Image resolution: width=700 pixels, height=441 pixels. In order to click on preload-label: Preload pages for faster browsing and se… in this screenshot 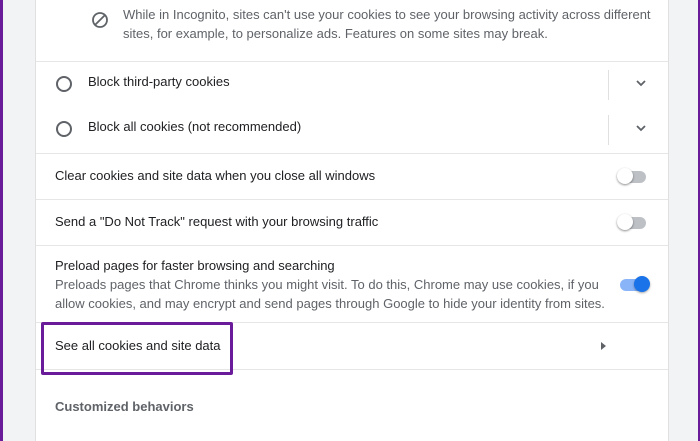, I will do `click(195, 265)`.